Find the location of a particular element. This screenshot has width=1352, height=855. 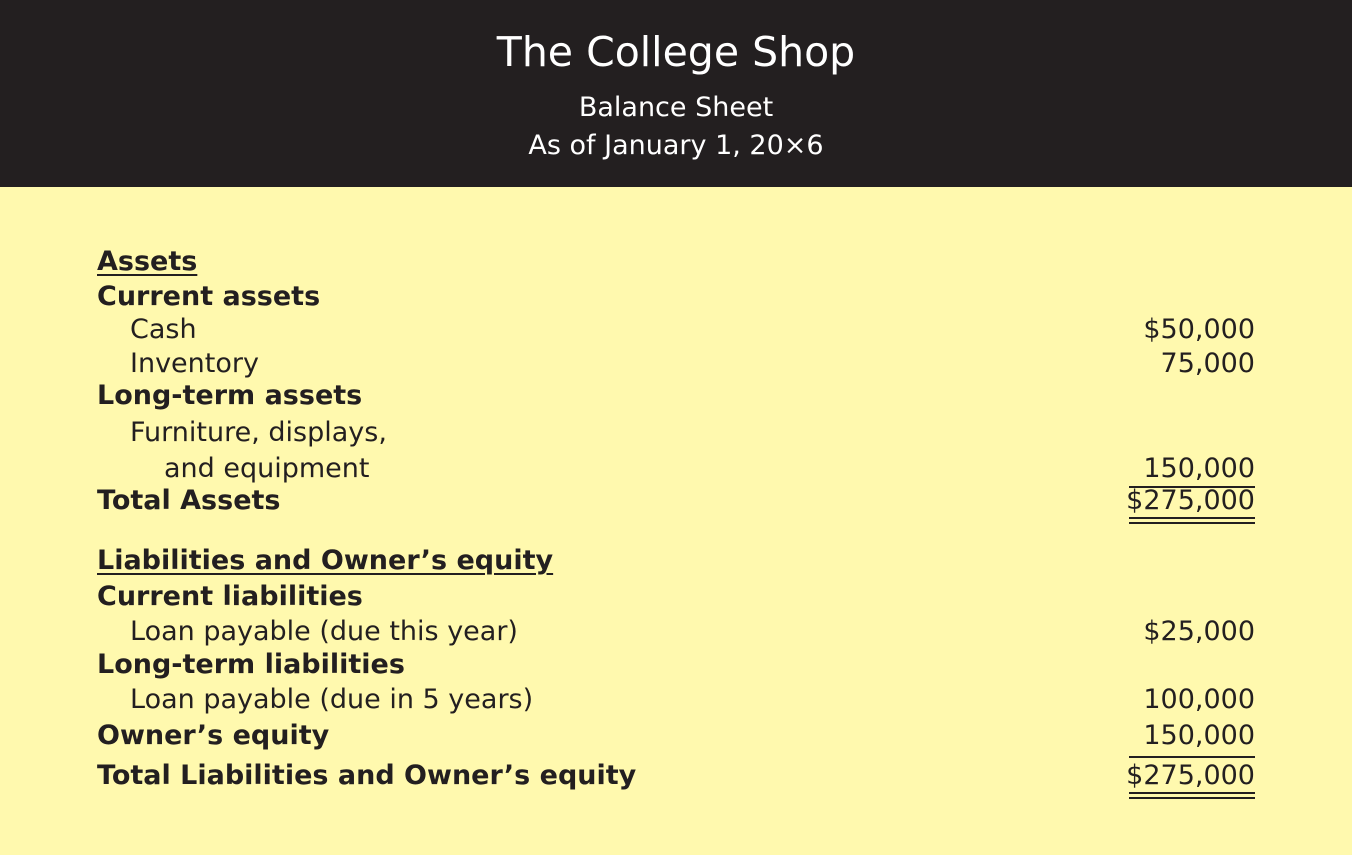

loan-current-label: Loan payable (due this year) is located at coordinates (324, 631).